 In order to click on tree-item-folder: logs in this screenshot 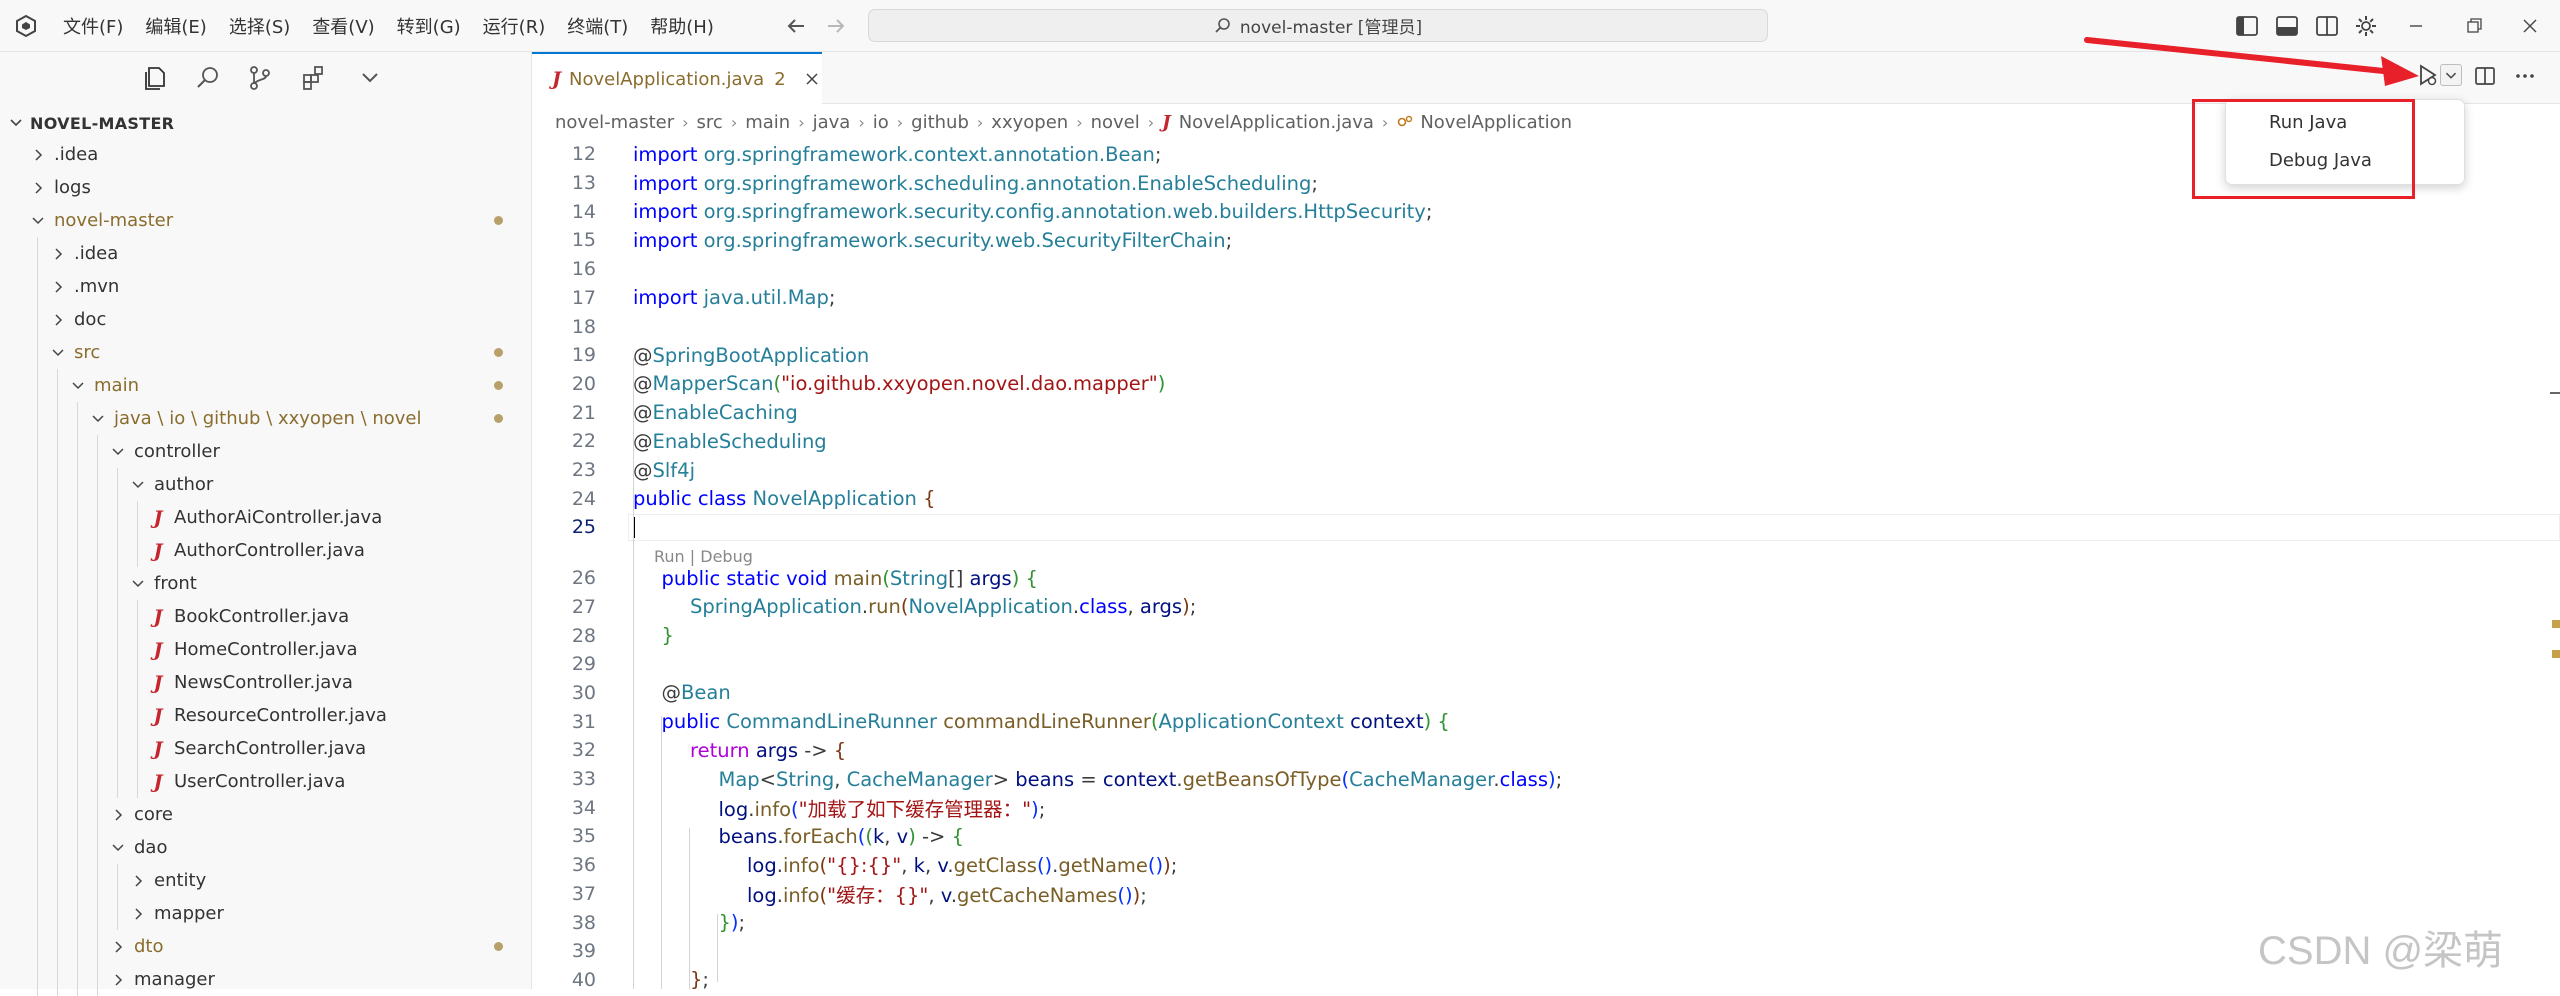, I will do `click(265, 187)`.